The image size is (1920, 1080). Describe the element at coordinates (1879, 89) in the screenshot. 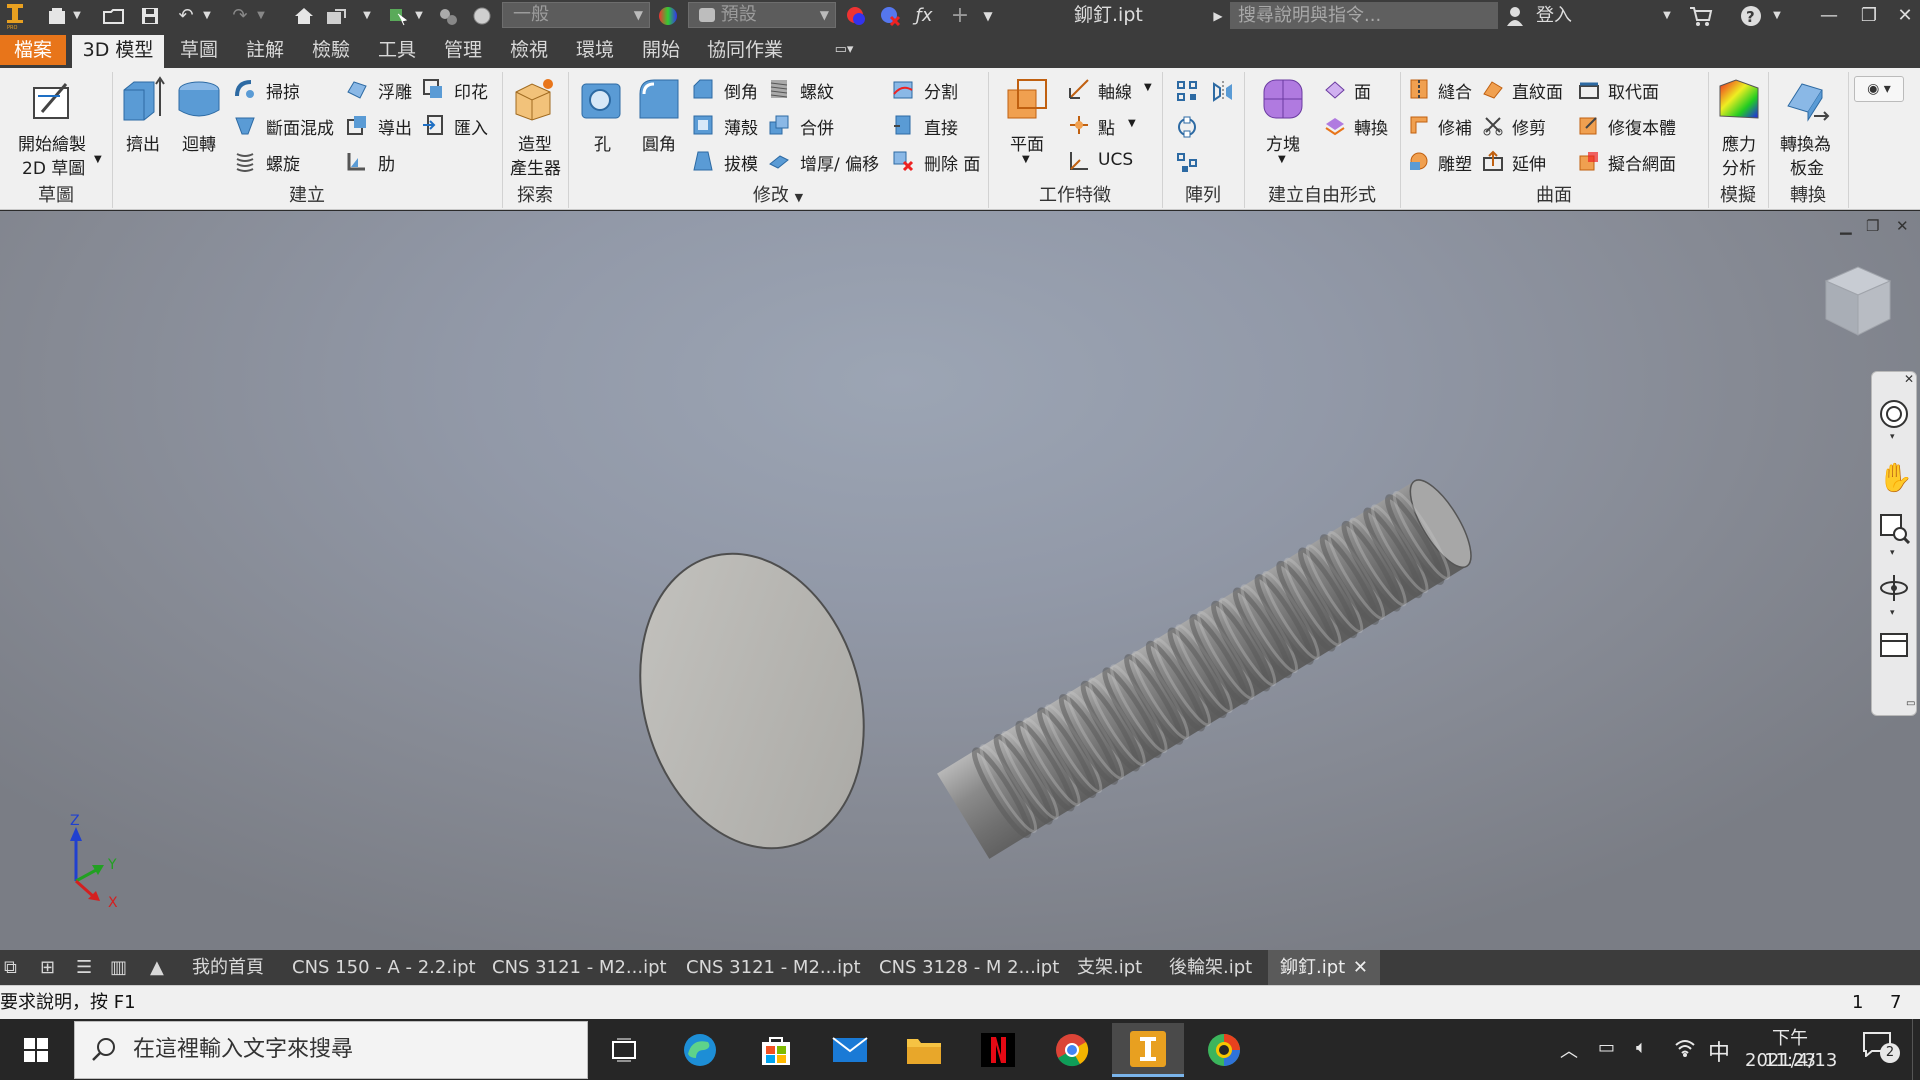

I see `ribbon-options-dropdown-icon: ◉ ▾` at that location.